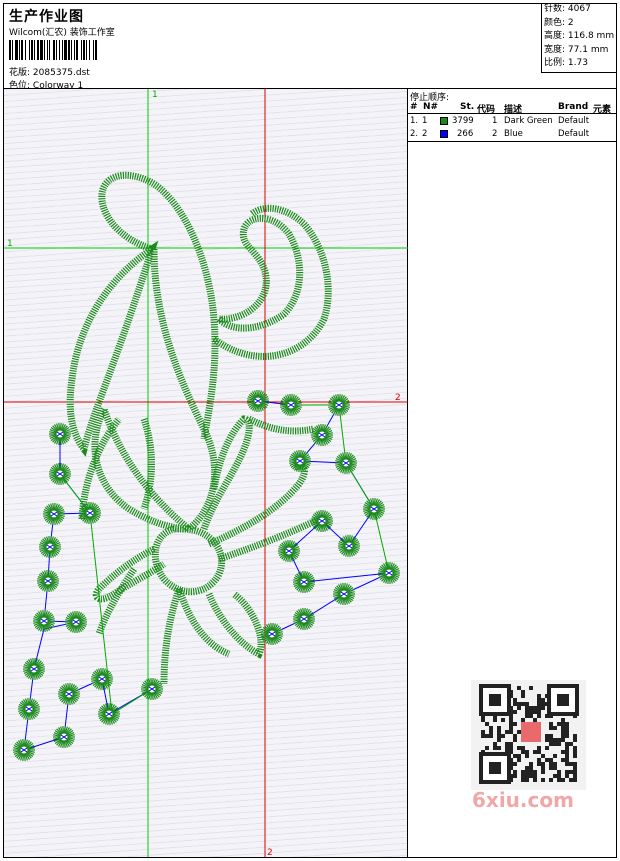 The image size is (620, 861). What do you see at coordinates (467, 107) in the screenshot?
I see `col-stitches: St.` at bounding box center [467, 107].